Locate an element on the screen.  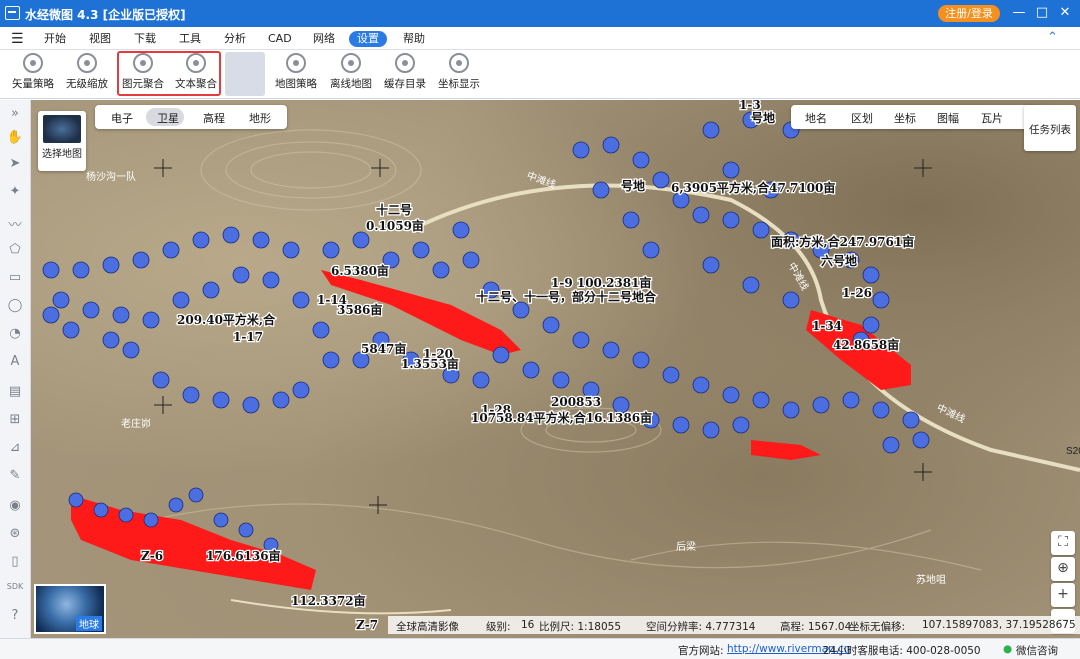
vector-strategy-button: 矢量策略 is located at coordinates (33, 74).